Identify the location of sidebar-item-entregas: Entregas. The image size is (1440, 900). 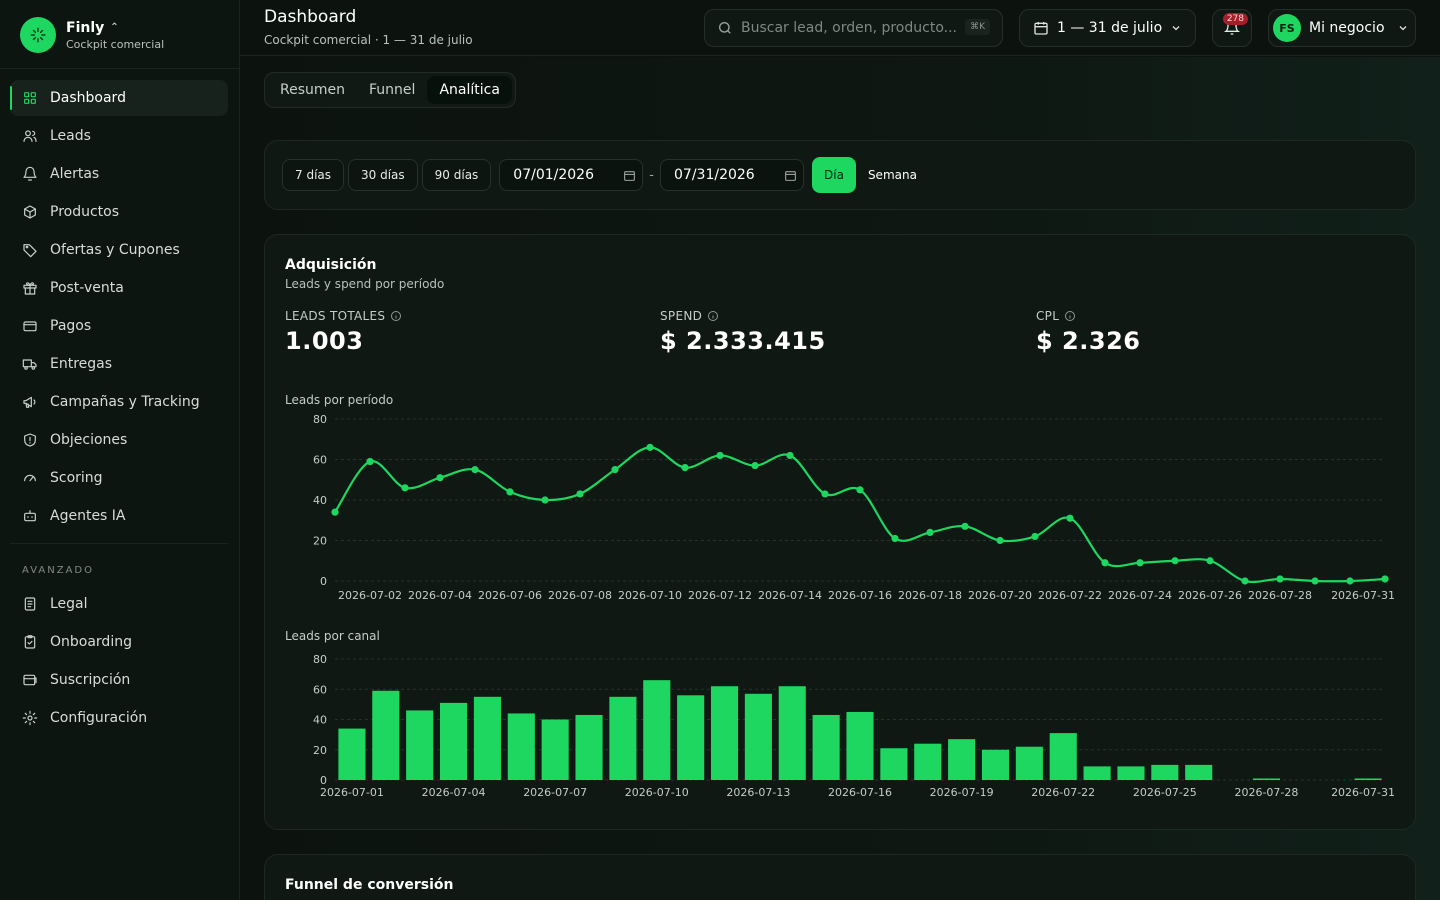
(119, 364).